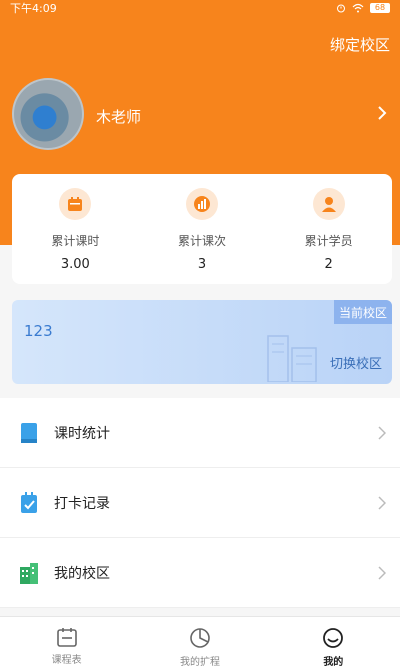 The image size is (400, 671). I want to click on smiley-icon, so click(333, 638).